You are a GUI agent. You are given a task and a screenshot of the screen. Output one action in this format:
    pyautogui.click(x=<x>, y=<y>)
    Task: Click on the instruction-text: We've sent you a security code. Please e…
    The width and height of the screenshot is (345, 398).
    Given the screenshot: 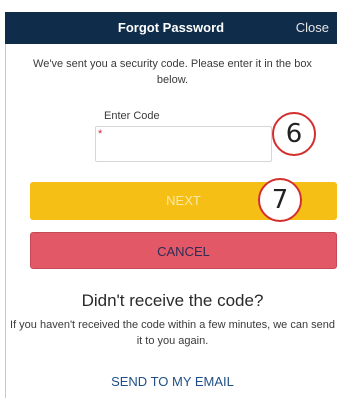 What is the action you would take?
    pyautogui.click(x=172, y=72)
    